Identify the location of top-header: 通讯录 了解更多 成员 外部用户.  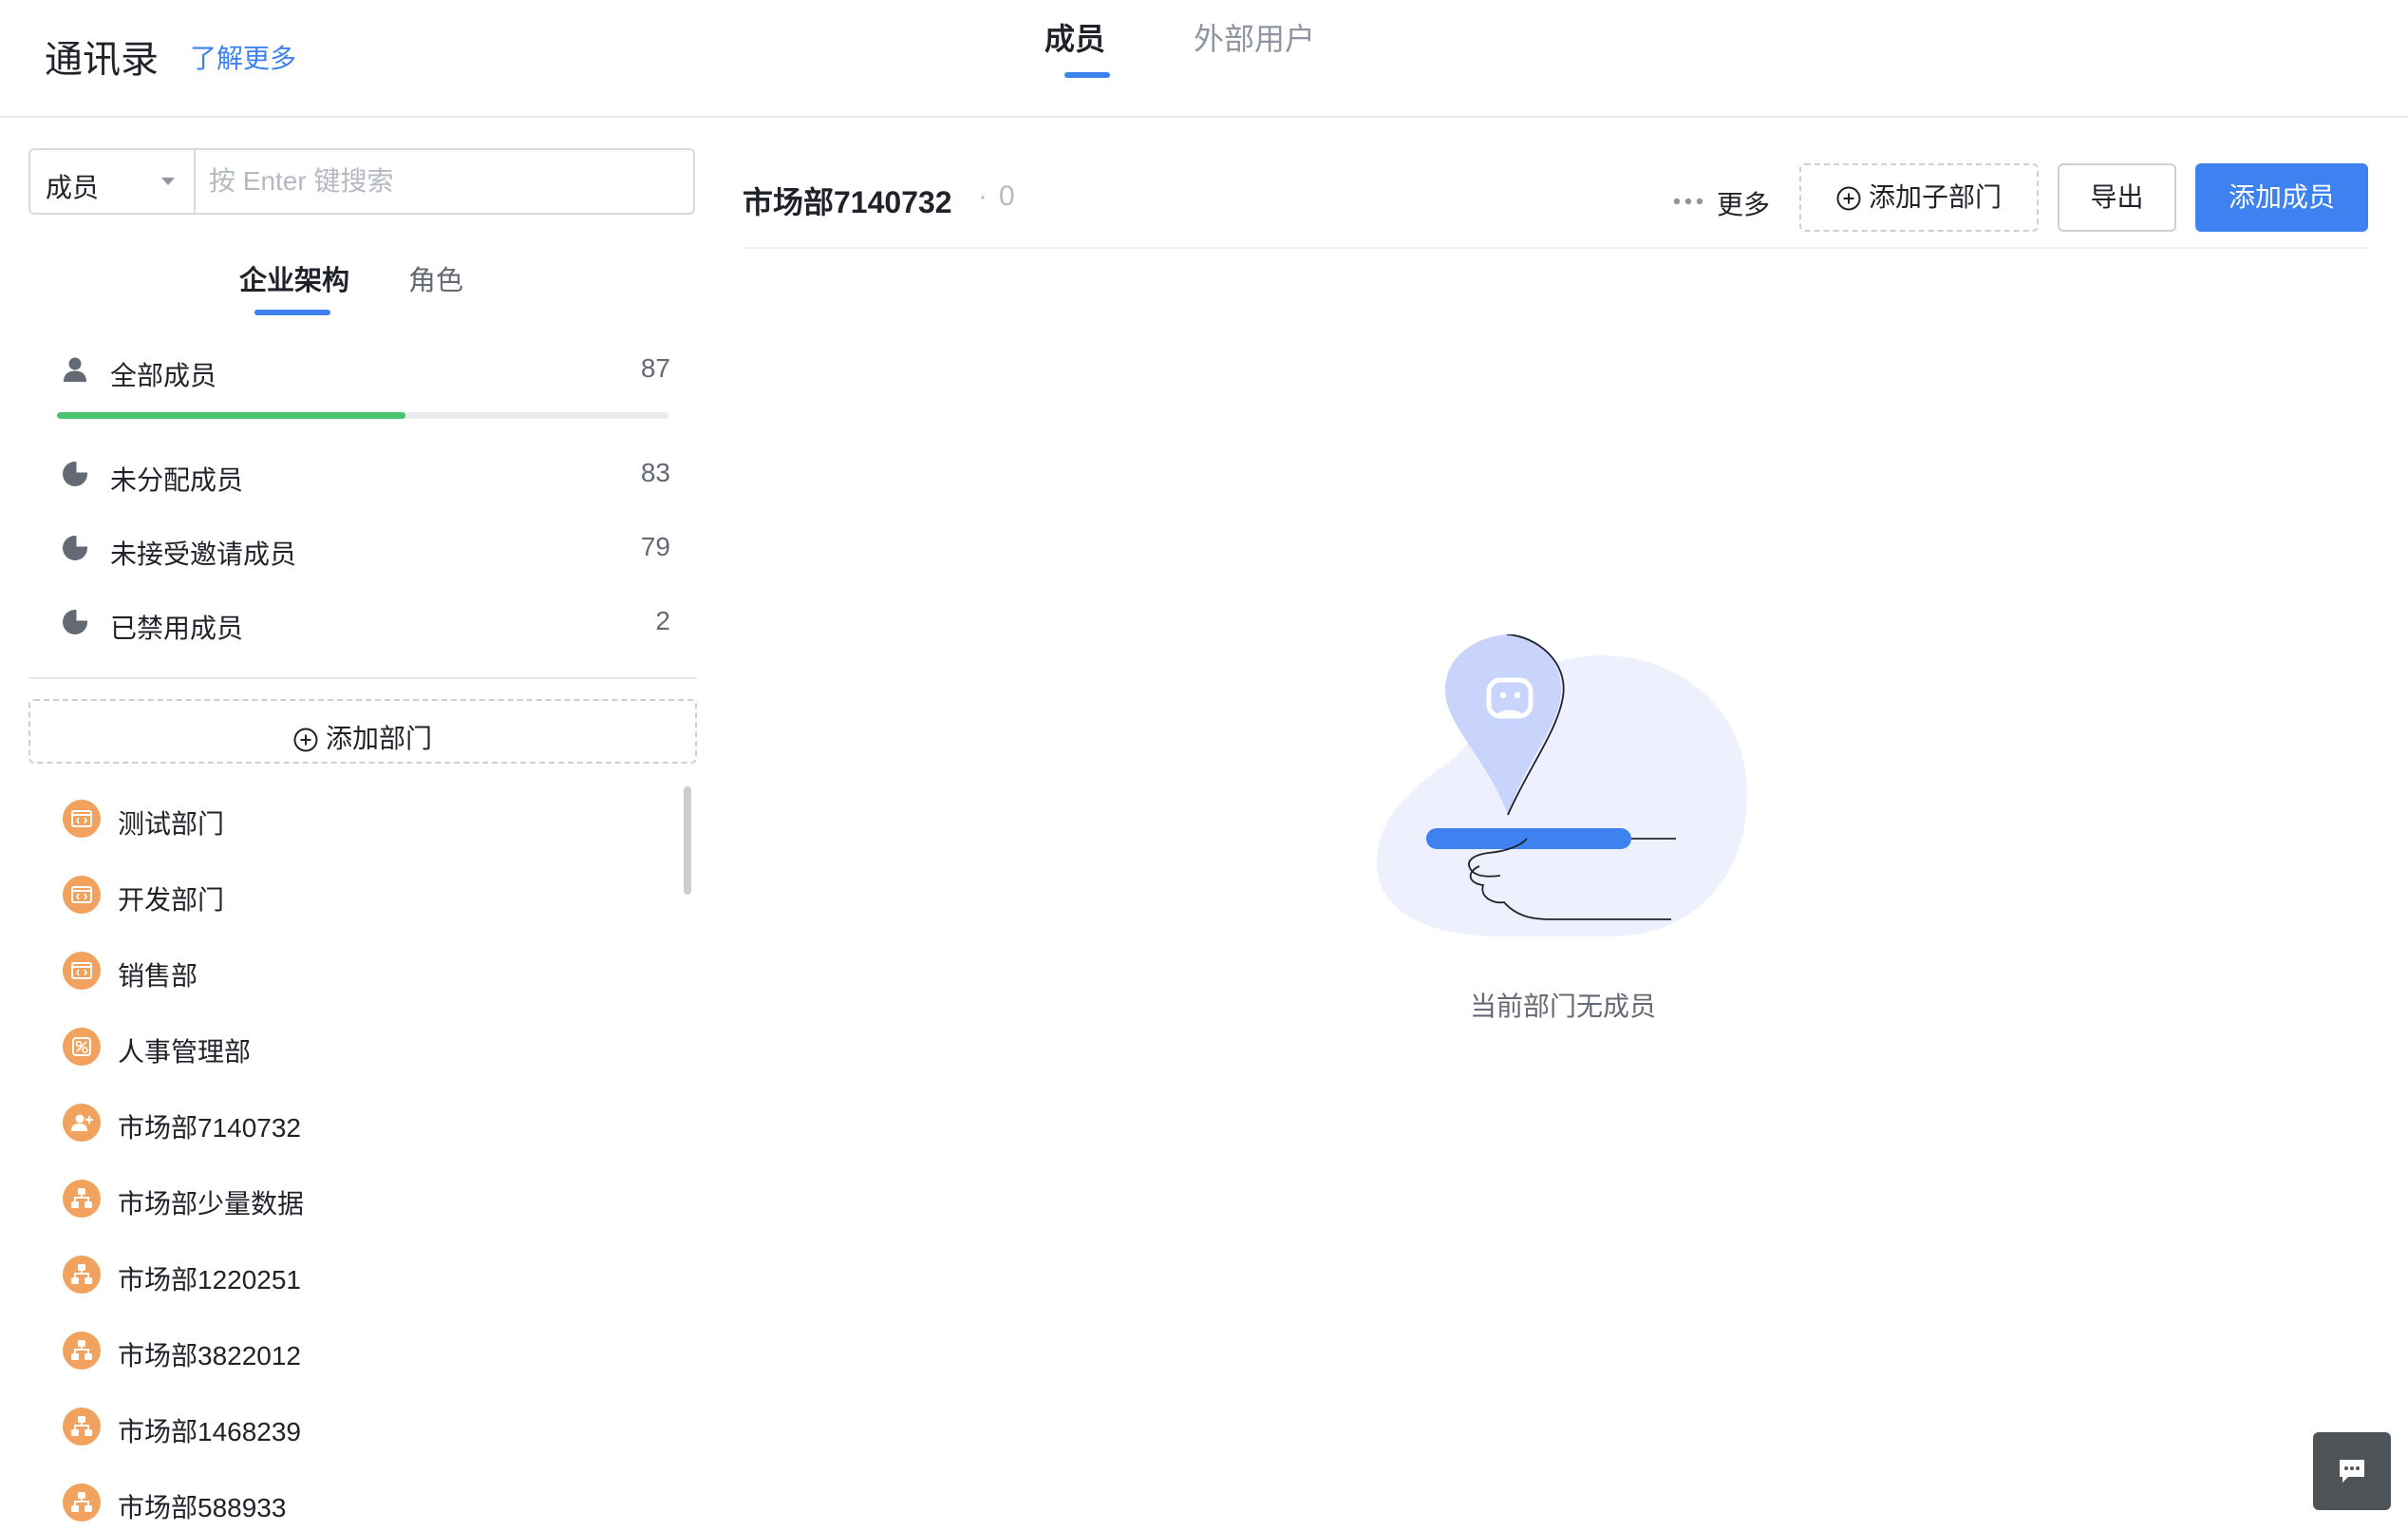
(1204, 59).